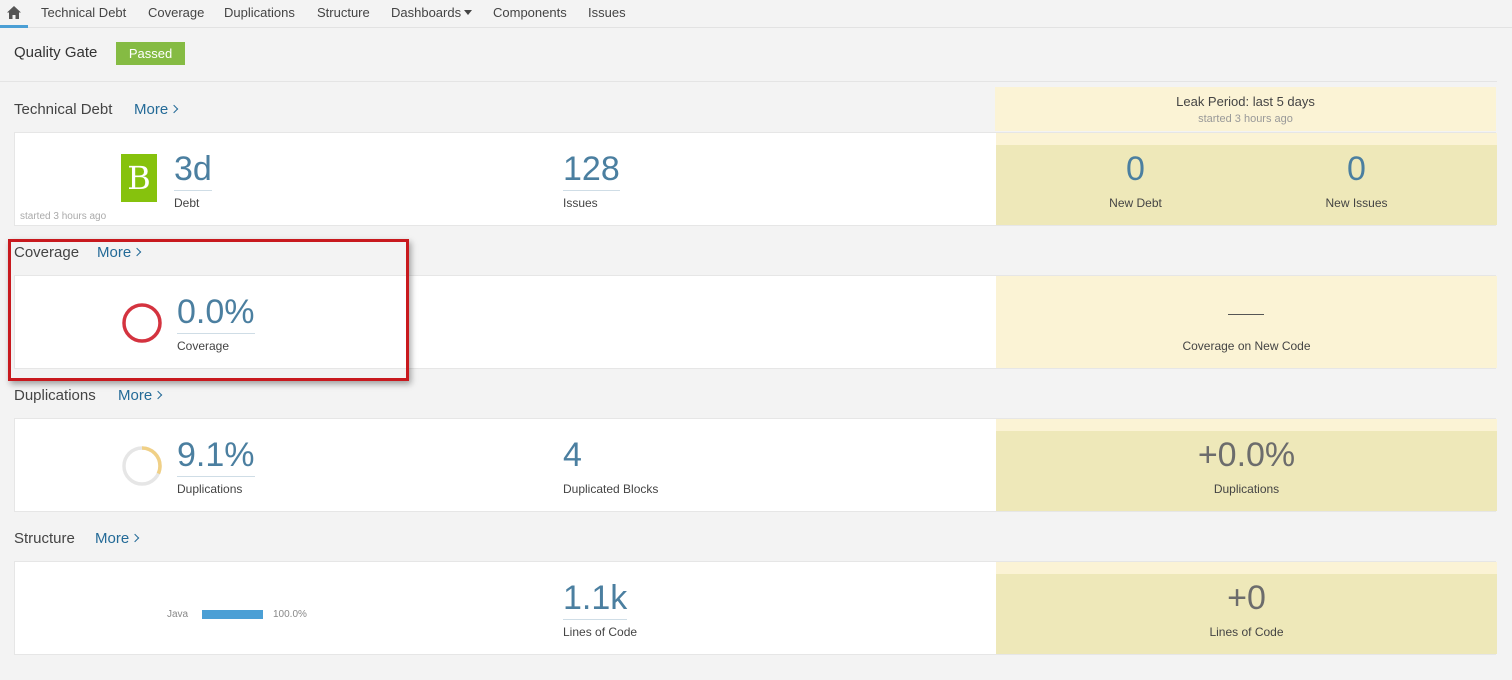 The width and height of the screenshot is (1512, 680). I want to click on duplicated-blocks-label: Duplicated Blocks, so click(611, 489).